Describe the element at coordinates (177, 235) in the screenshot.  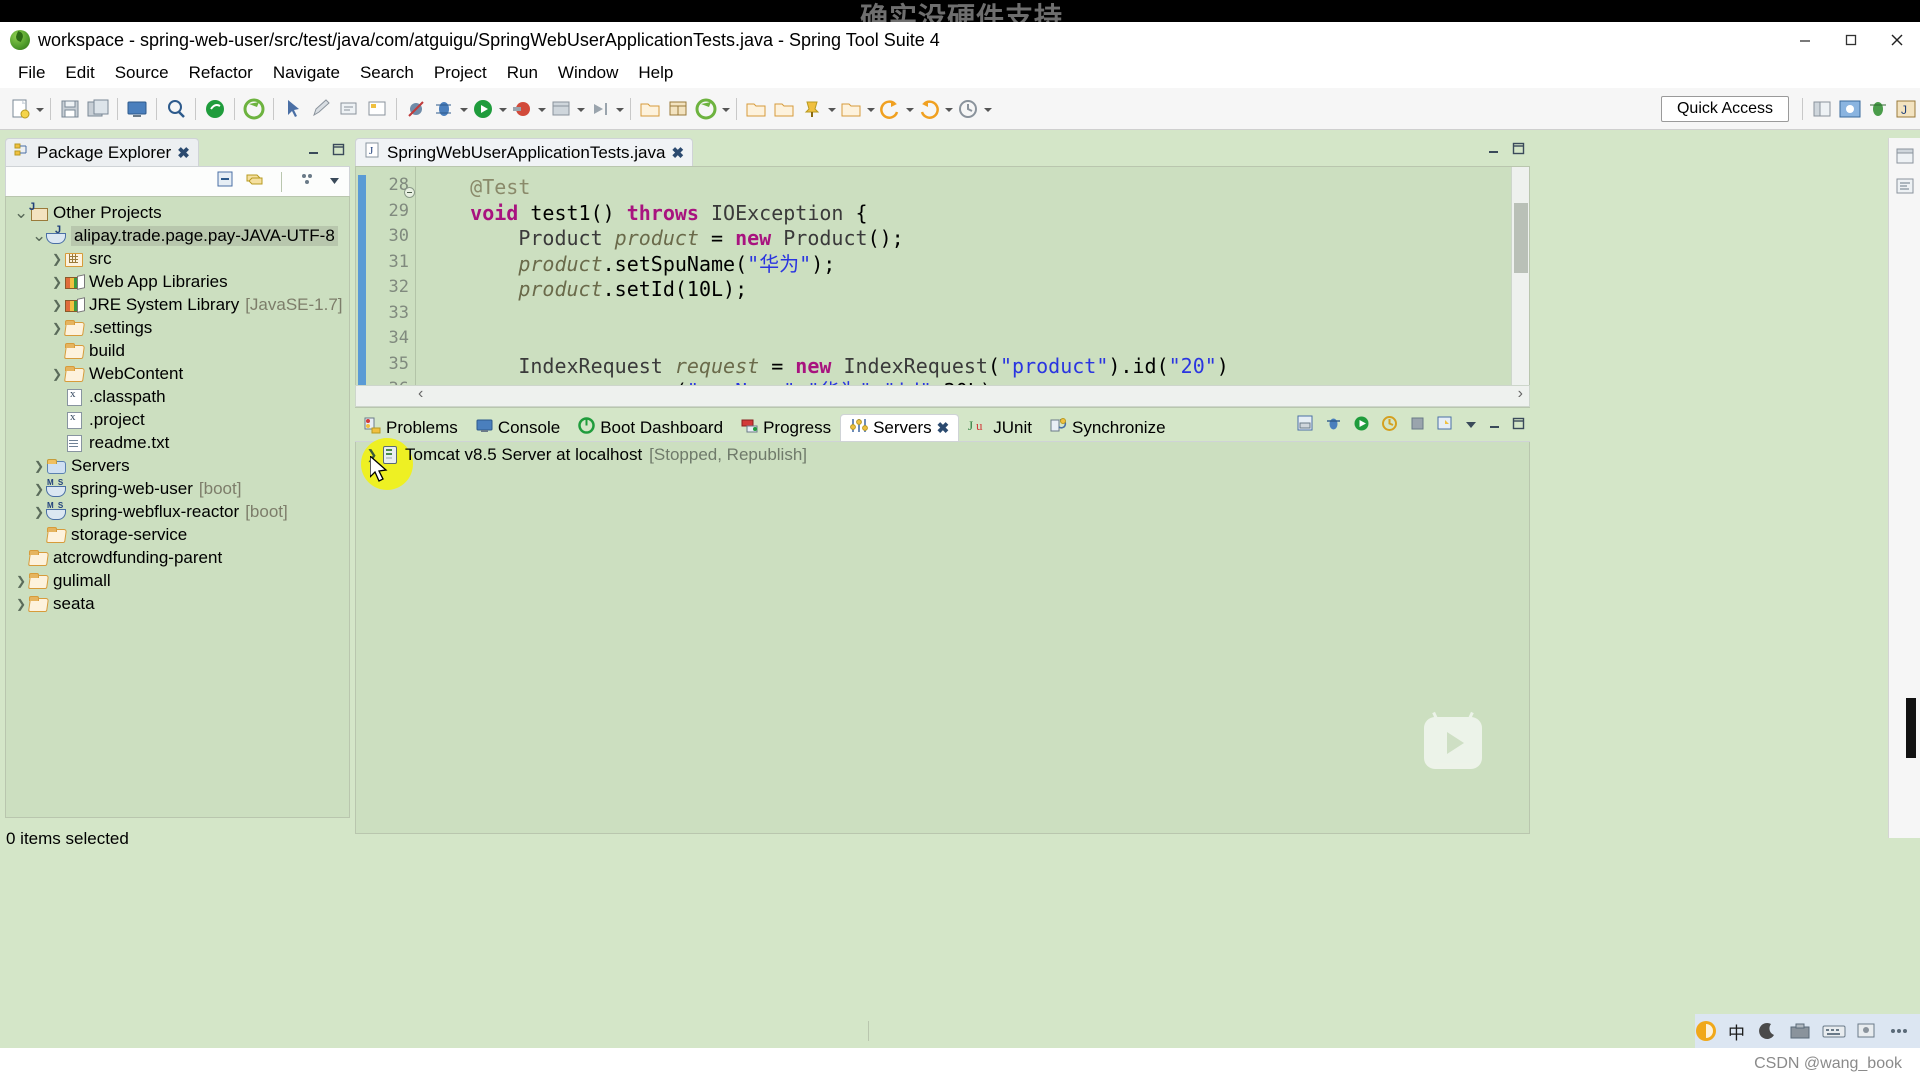
I see `tree-item: ⌄ alipay.trade.page.pay-JAVA-UTF-8` at that location.